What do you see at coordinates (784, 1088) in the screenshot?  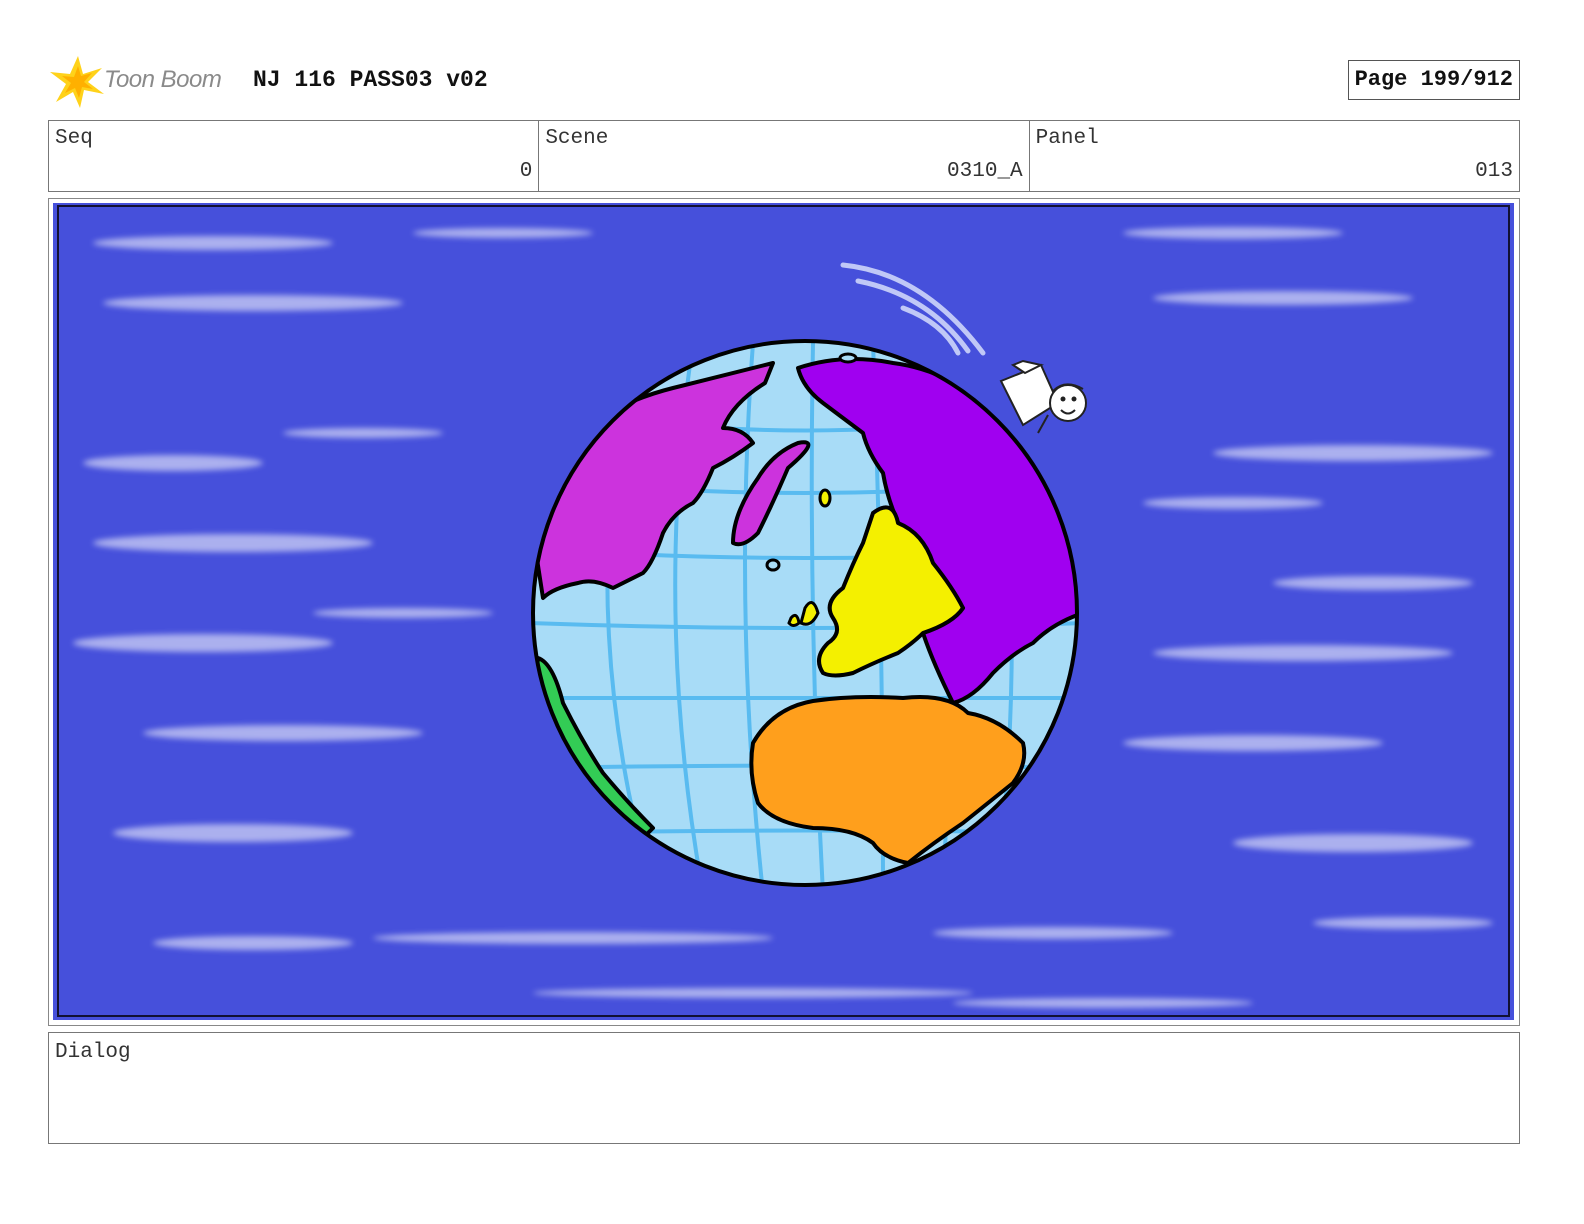 I see `dialog-box: Dialog` at bounding box center [784, 1088].